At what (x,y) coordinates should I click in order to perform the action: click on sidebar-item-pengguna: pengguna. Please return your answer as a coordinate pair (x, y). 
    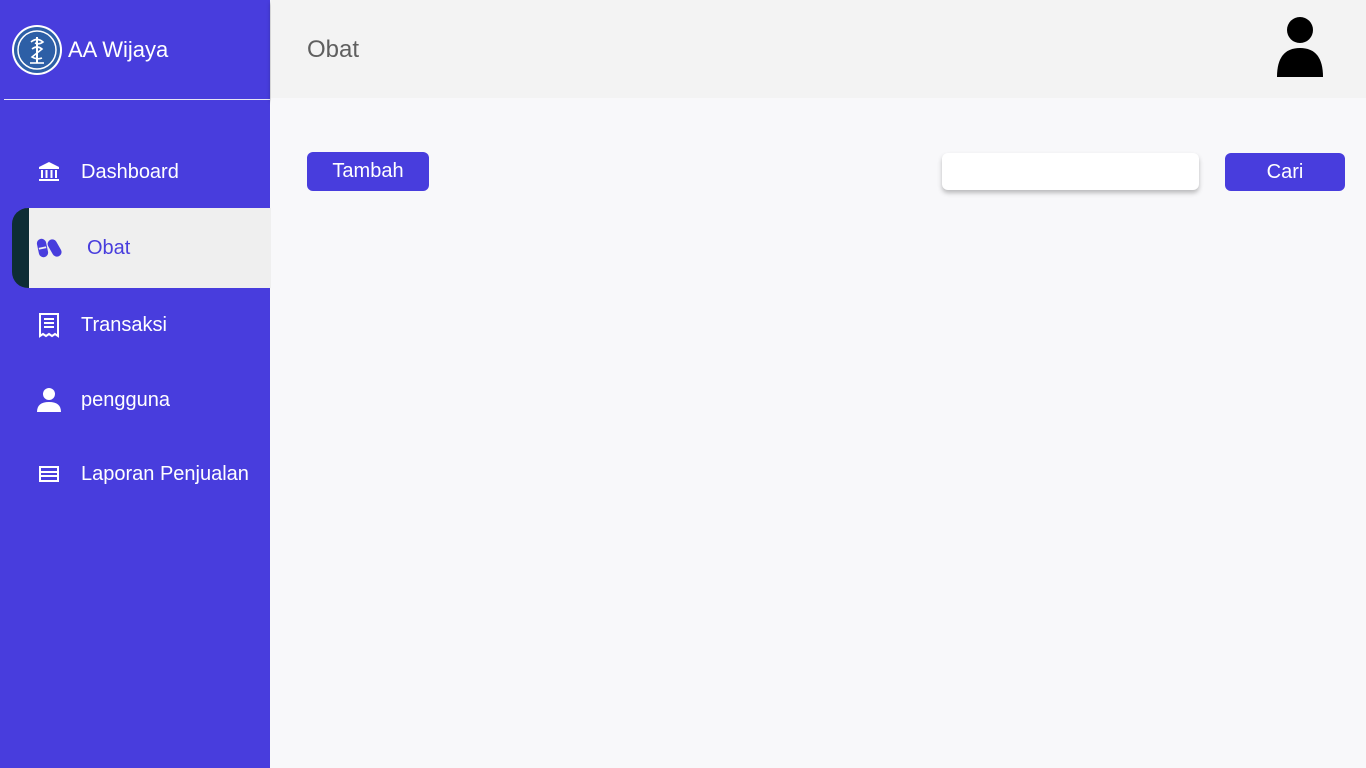
    Looking at the image, I should click on (135, 400).